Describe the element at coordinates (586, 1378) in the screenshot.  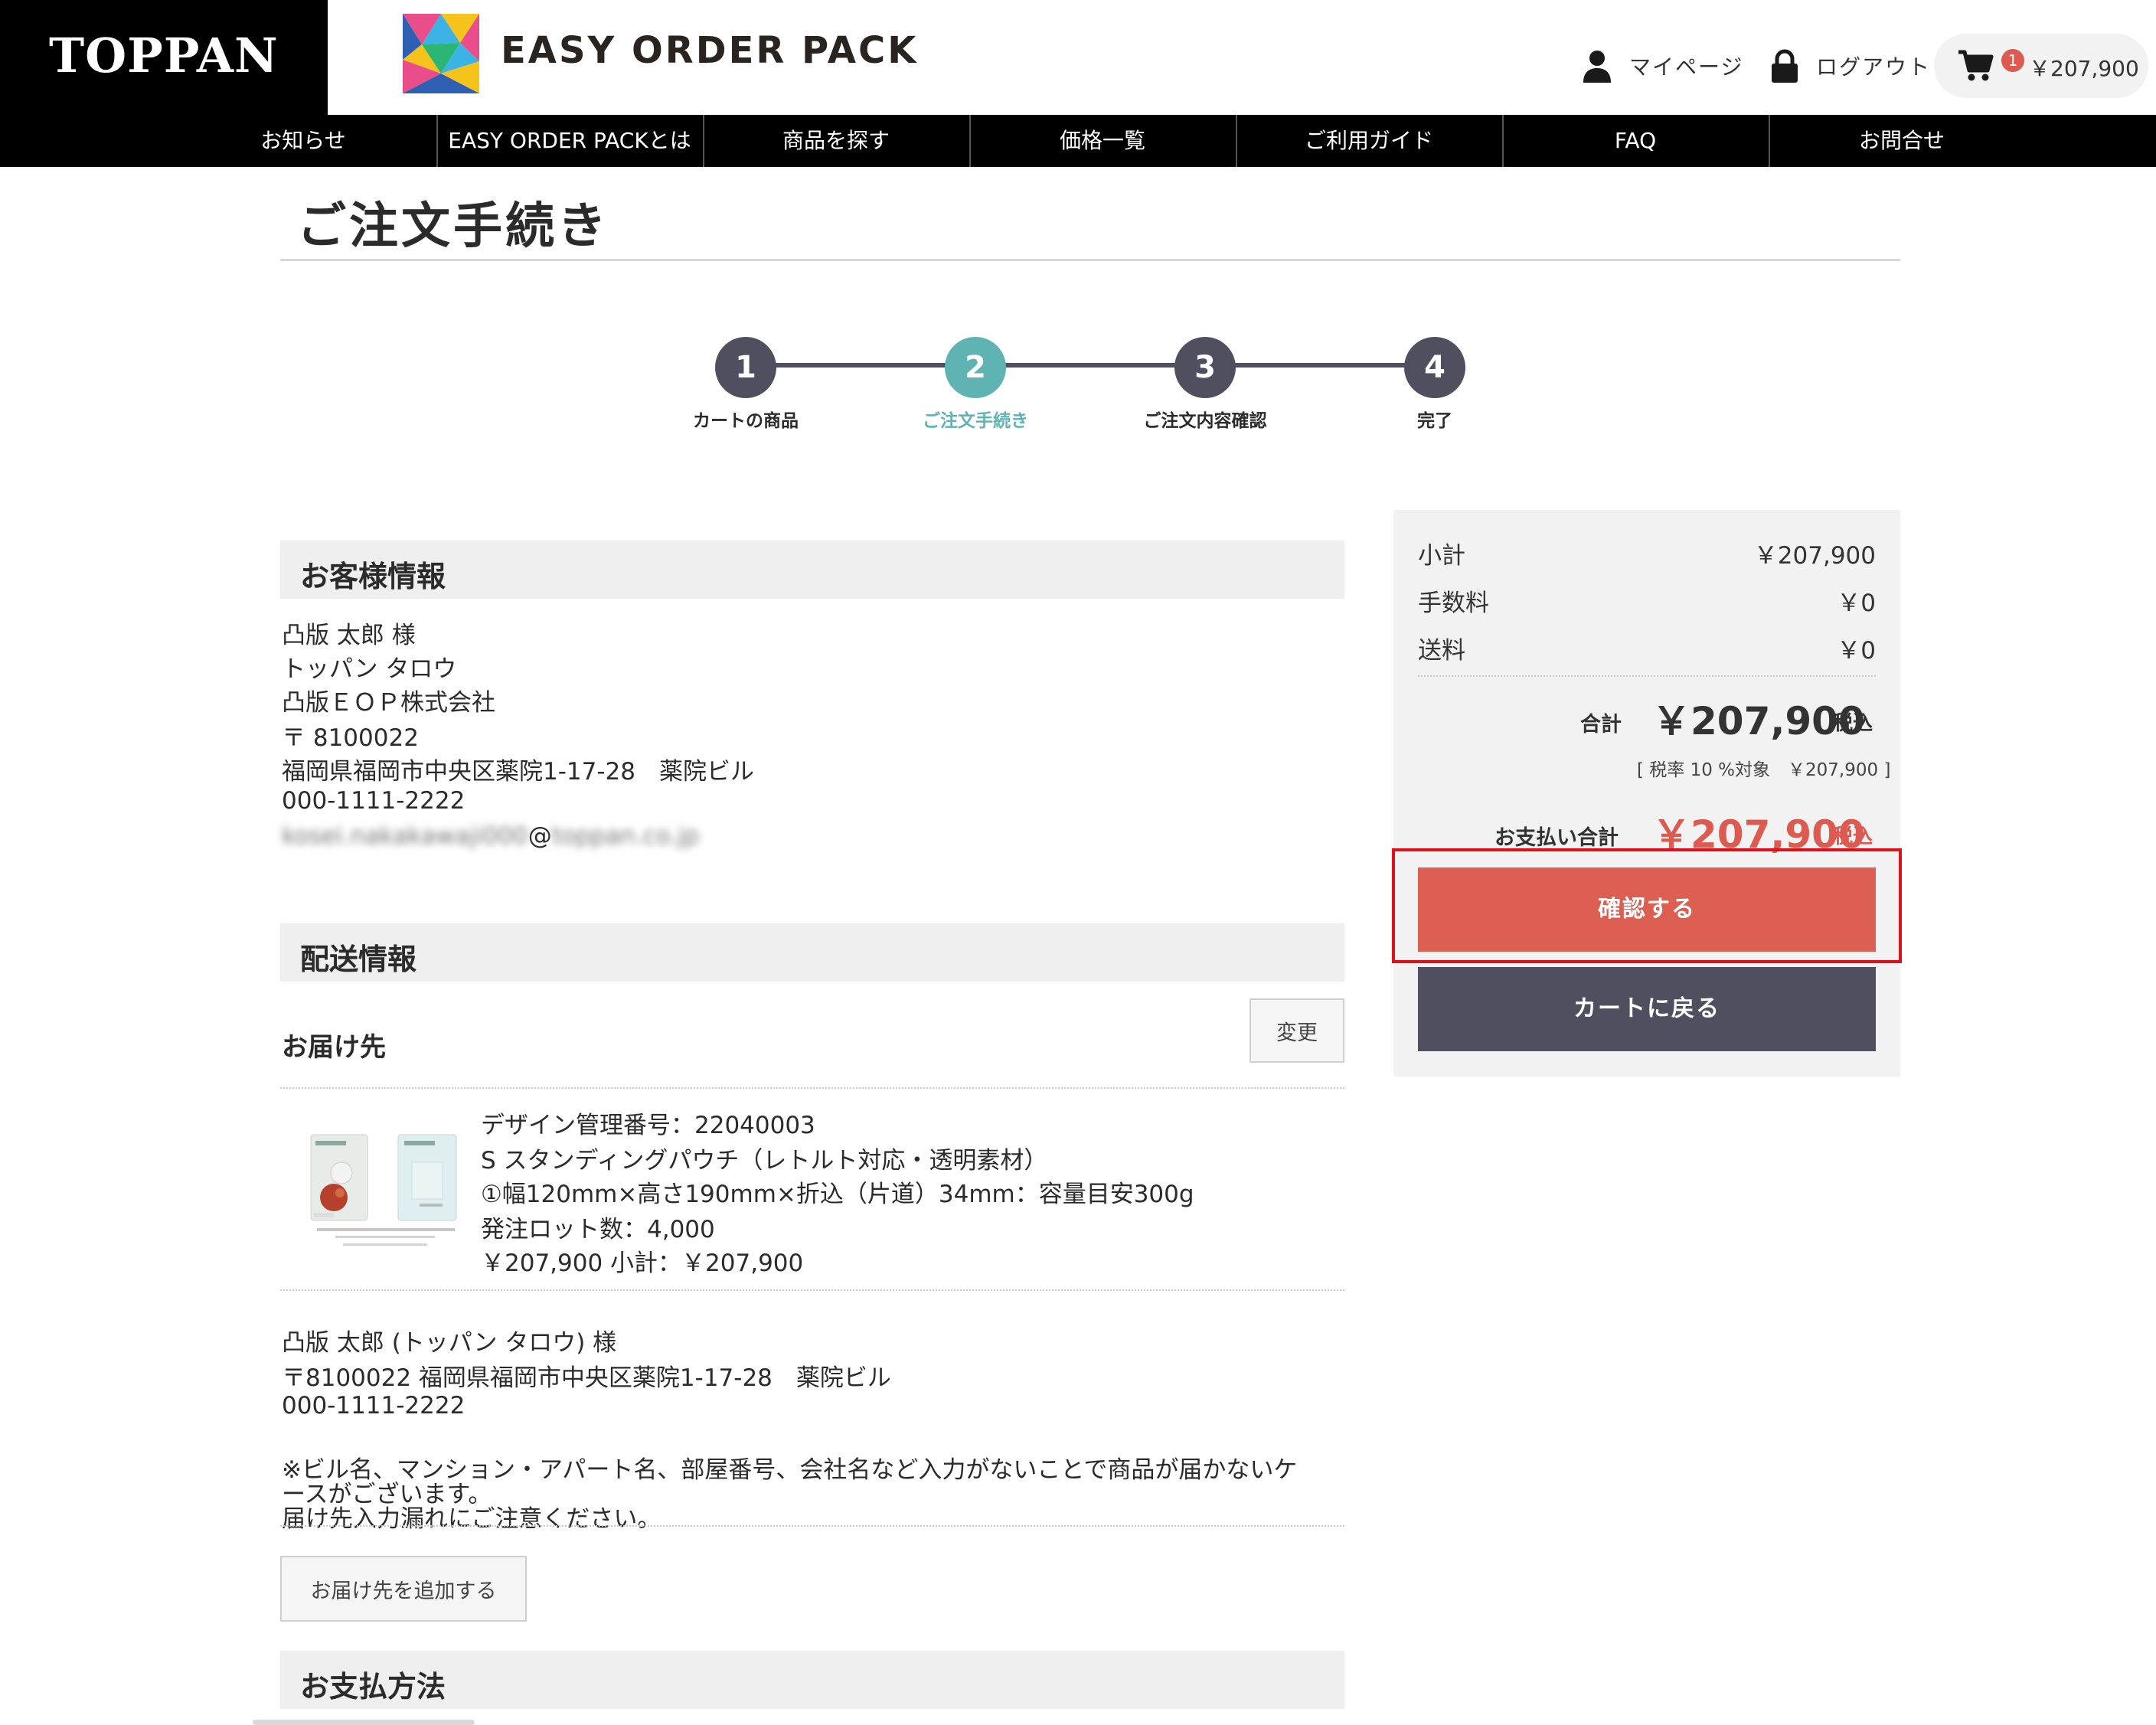
I see `recipient-address: 〒8100022 福岡県福岡市中央区薬院1-17-28 薬院ビル` at that location.